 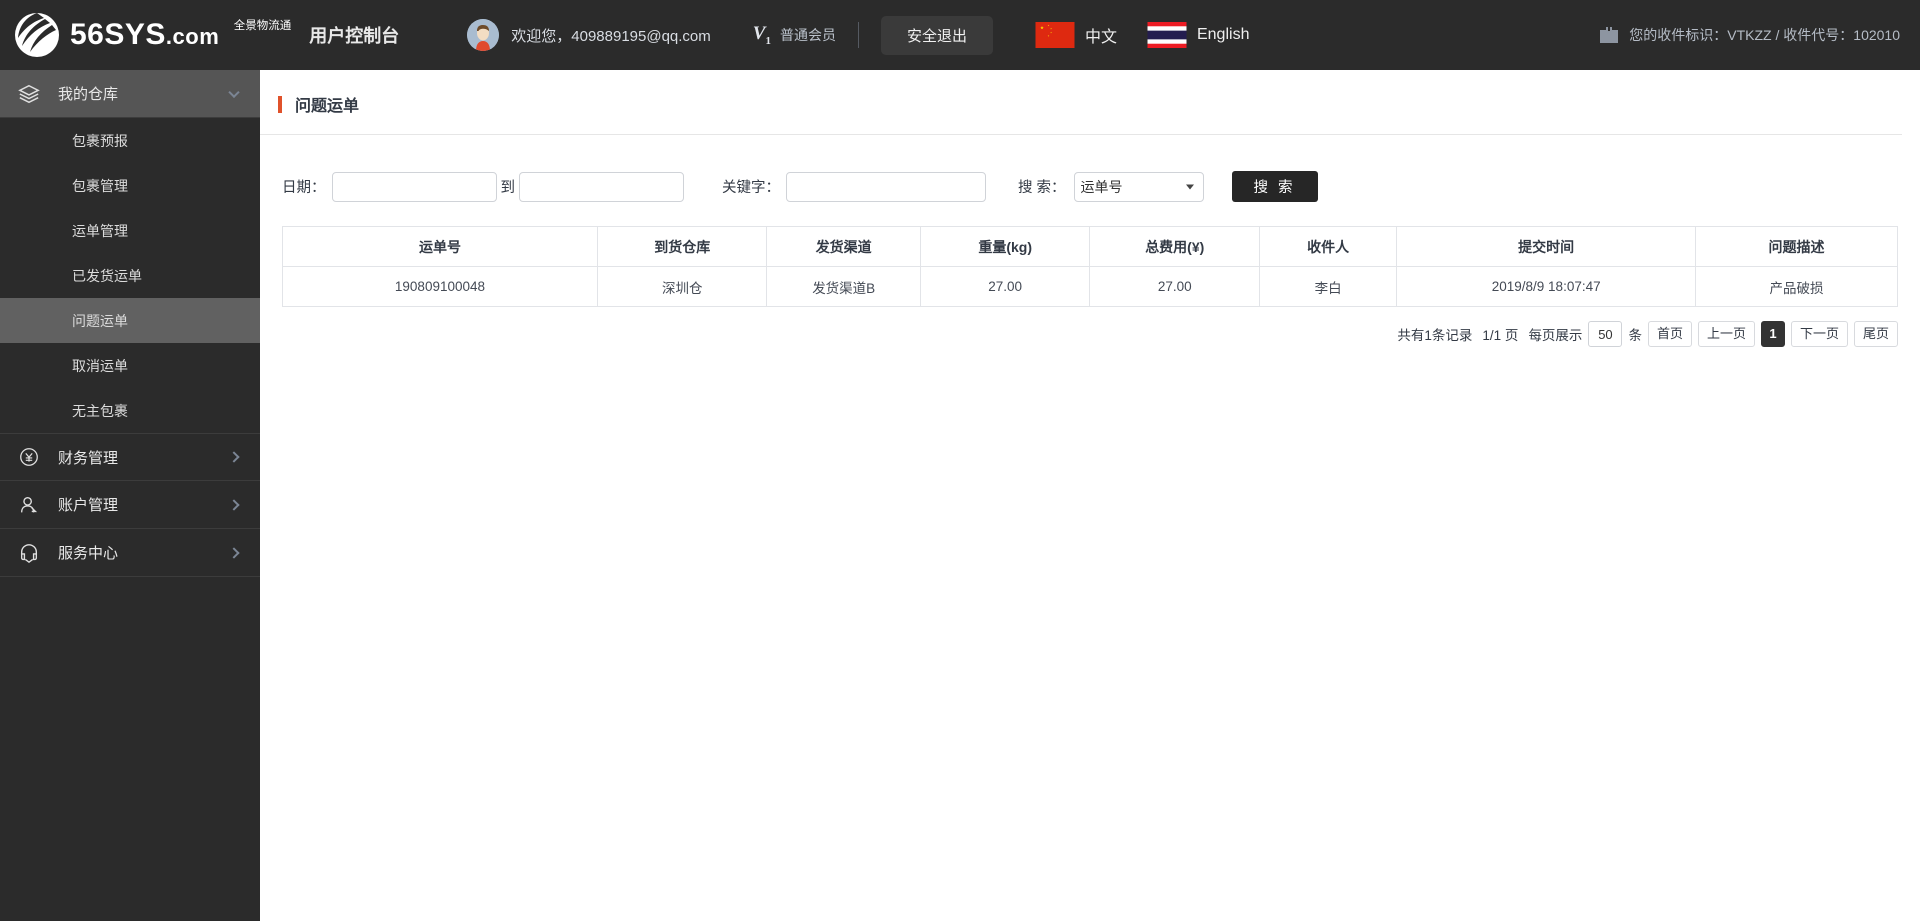 What do you see at coordinates (100, 185) in the screenshot?
I see `sidebar-item-label: 包裹管理` at bounding box center [100, 185].